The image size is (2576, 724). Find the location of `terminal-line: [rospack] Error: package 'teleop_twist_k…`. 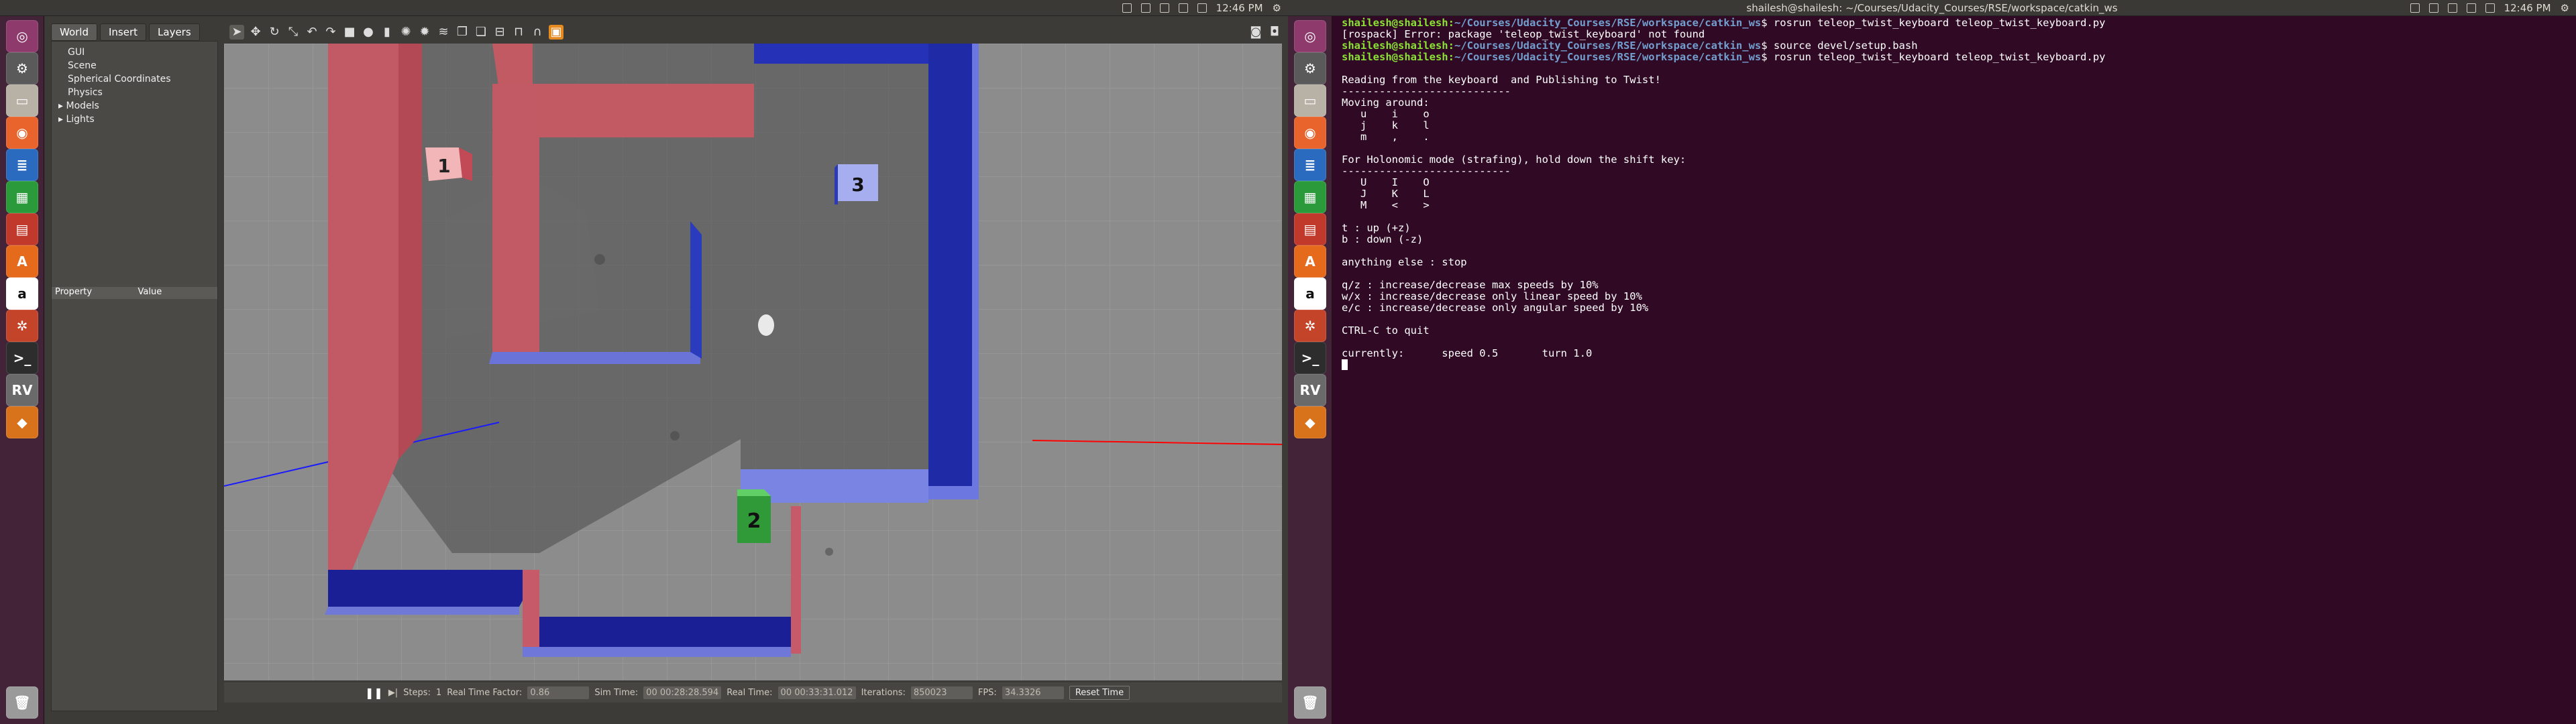

terminal-line: [rospack] Error: package 'teleop_twist_k… is located at coordinates (1523, 34).